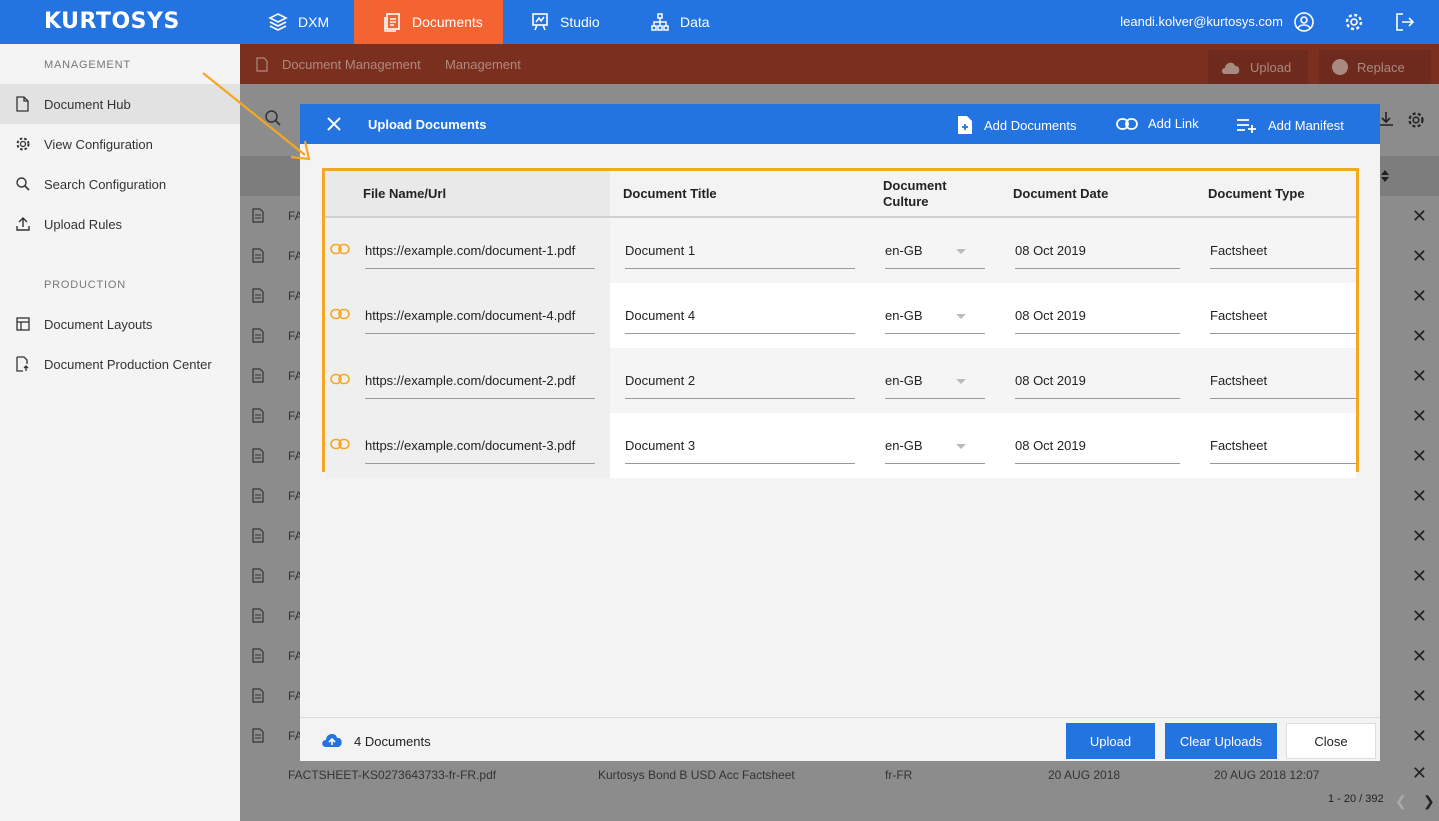  Describe the element at coordinates (120, 224) in the screenshot. I see `sidebar-item-upload-rules: Upload Rules` at that location.